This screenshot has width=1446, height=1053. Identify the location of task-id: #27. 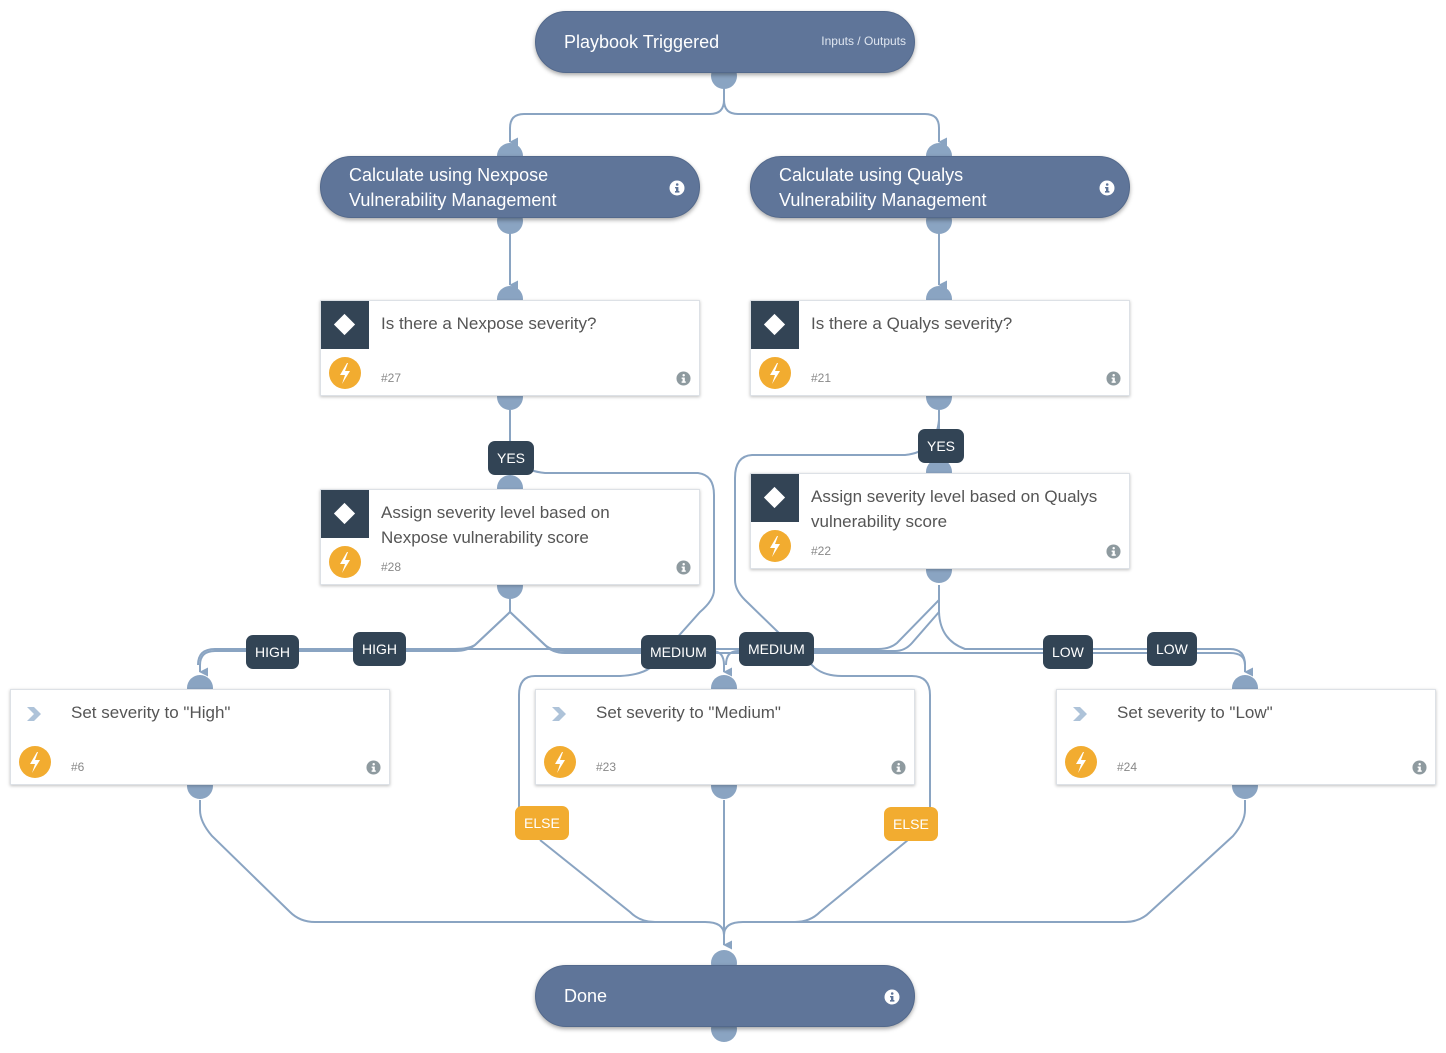
(391, 378).